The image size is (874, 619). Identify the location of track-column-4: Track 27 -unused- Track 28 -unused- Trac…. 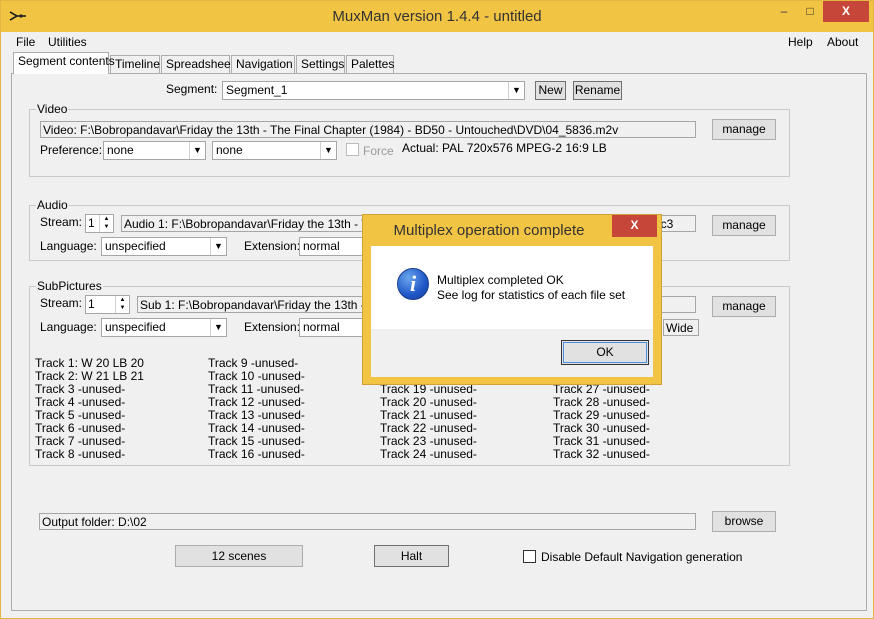
(601, 422).